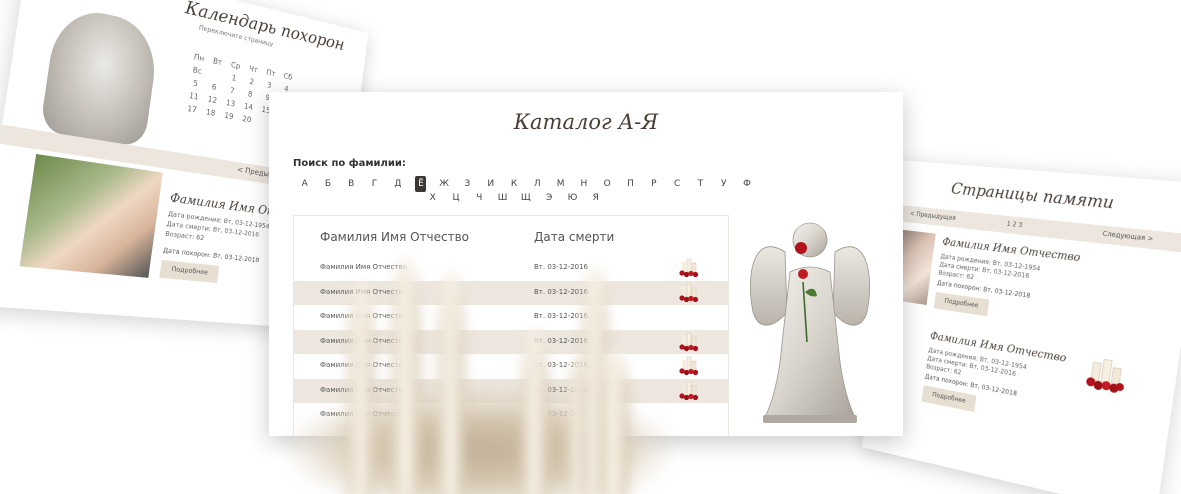  Describe the element at coordinates (217, 62) in the screenshot. I see `calendar-weekday: Вт` at that location.